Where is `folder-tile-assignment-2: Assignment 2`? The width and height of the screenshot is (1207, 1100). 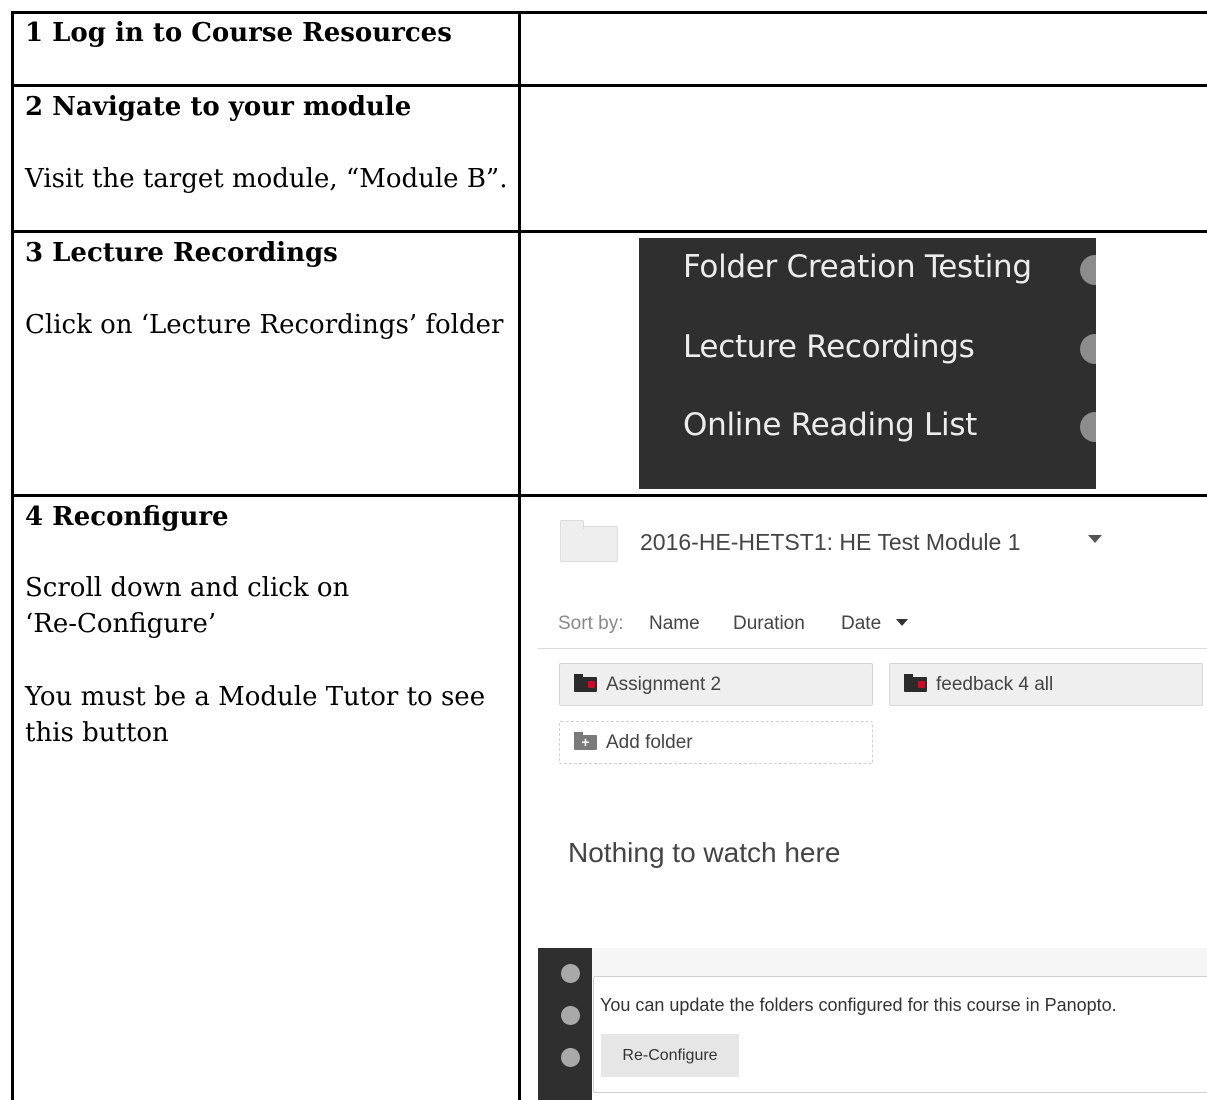 folder-tile-assignment-2: Assignment 2 is located at coordinates (716, 684).